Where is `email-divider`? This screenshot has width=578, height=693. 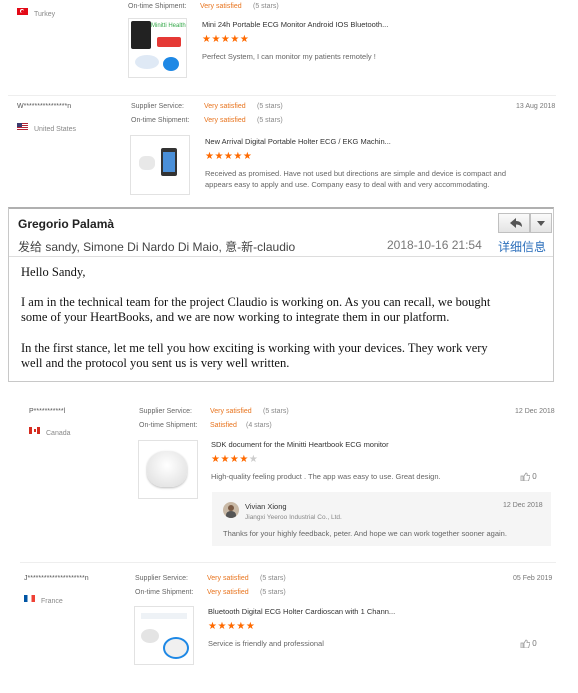 email-divider is located at coordinates (281, 256).